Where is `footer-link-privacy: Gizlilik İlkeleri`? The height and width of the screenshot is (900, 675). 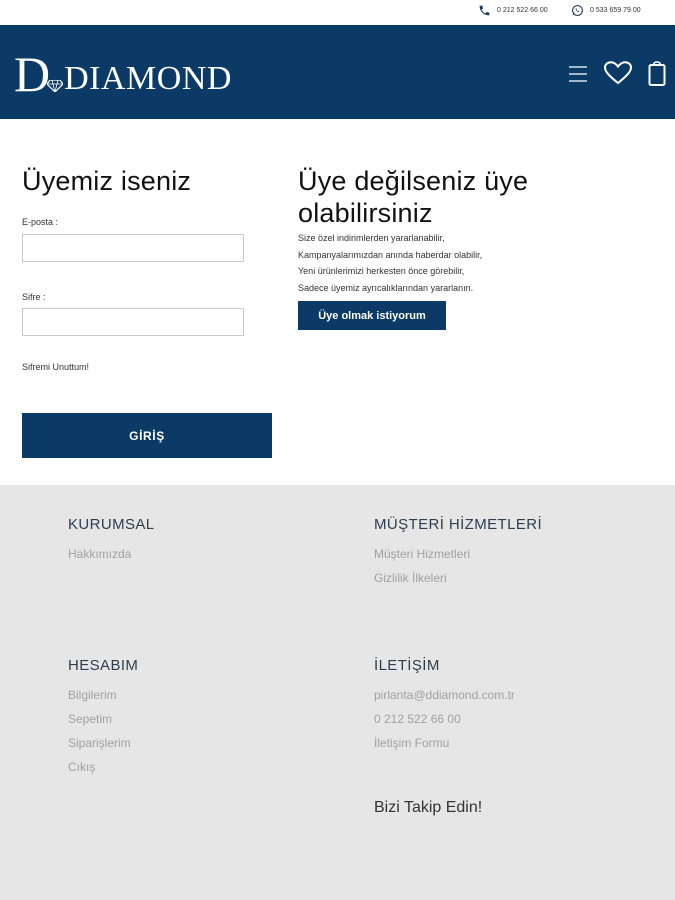
footer-link-privacy: Gizlilik İlkeleri is located at coordinates (458, 578).